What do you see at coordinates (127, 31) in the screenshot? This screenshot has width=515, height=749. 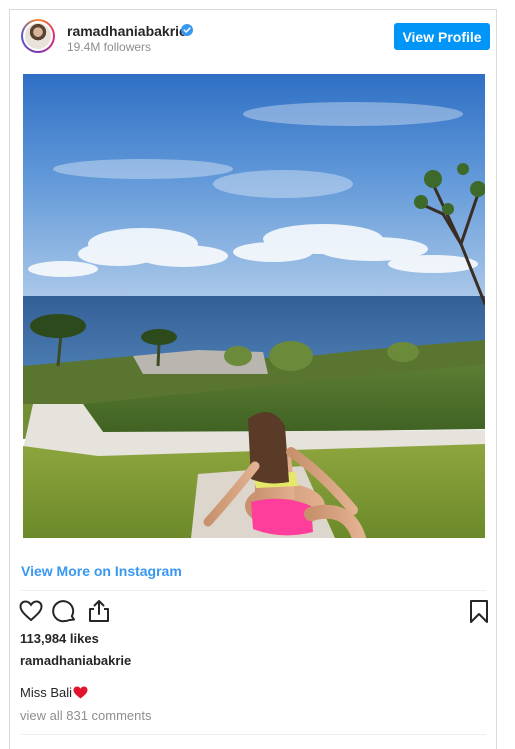 I see `username: ramadhaniabakrie` at bounding box center [127, 31].